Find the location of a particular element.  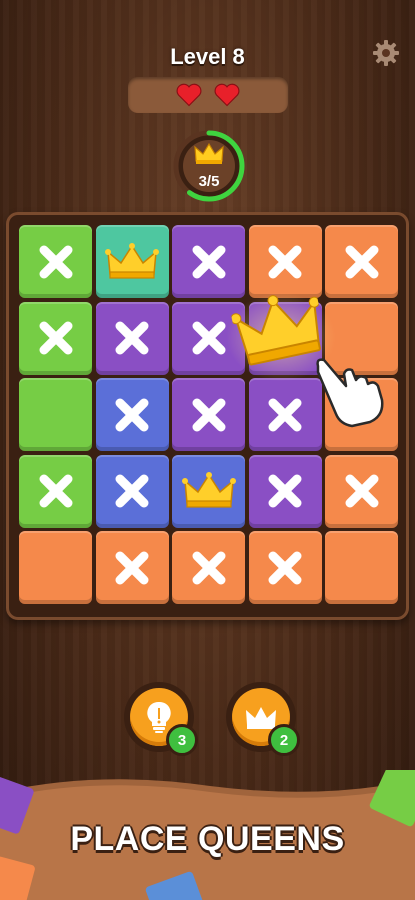

level-title: Level 8 is located at coordinates (207, 56).